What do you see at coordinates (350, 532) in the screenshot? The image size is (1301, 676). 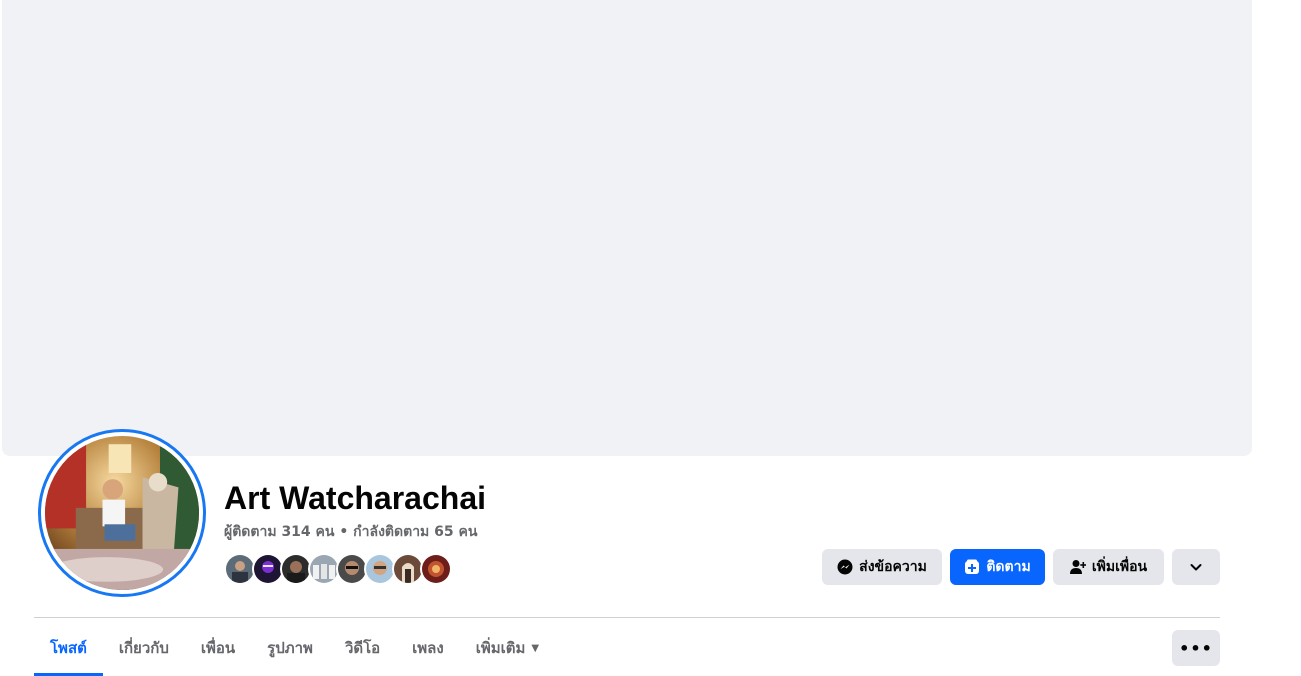 I see `follower-stats: ผู้ติดตาม 314 คน • กำลังติดตาม 65 คน` at bounding box center [350, 532].